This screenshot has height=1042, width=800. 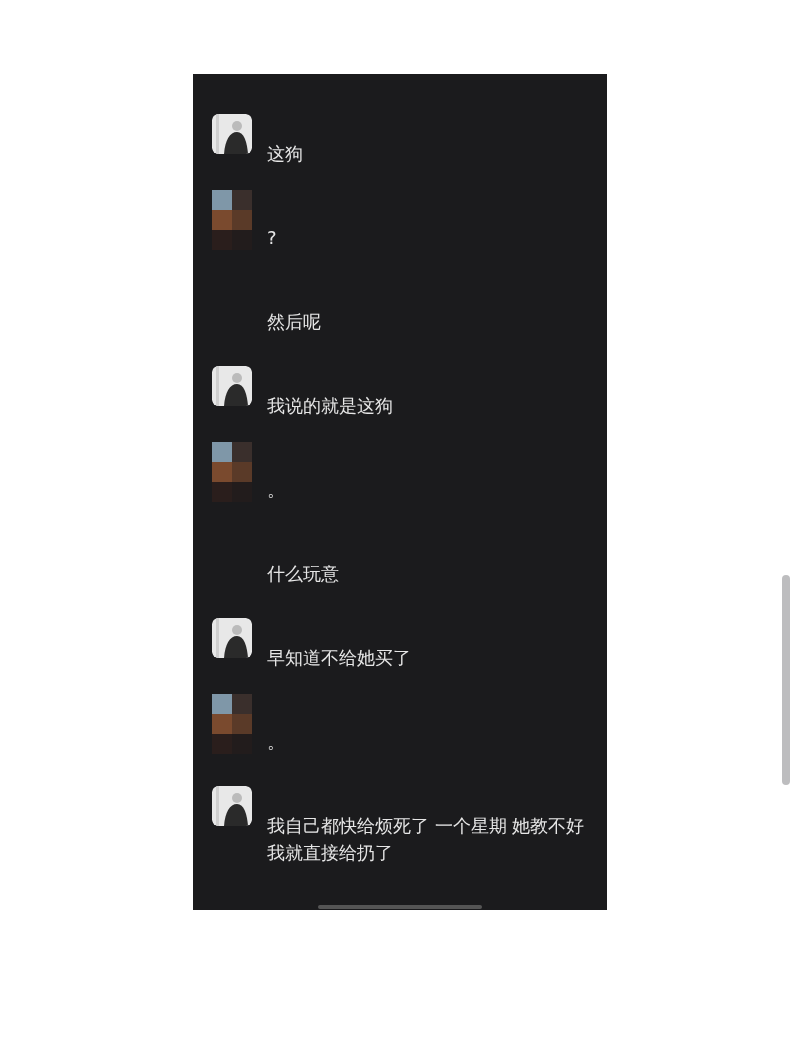 What do you see at coordinates (330, 406) in the screenshot?
I see `message-text: 我说的就是这狗` at bounding box center [330, 406].